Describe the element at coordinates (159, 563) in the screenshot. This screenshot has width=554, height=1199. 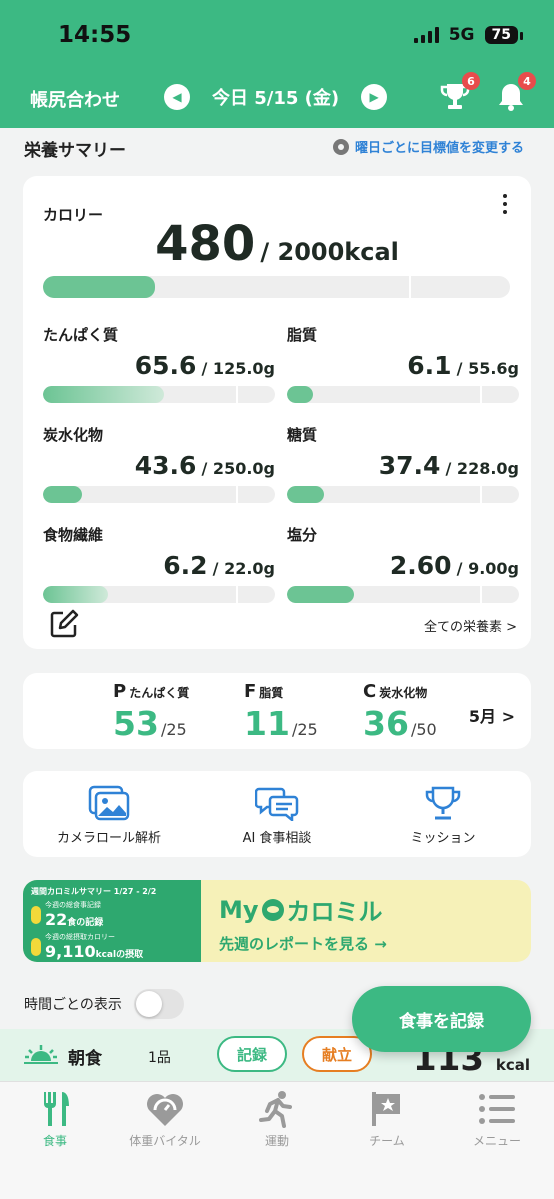
I see `nutrient-fiber: 食物繊維 6.2 / 22.0g` at that location.